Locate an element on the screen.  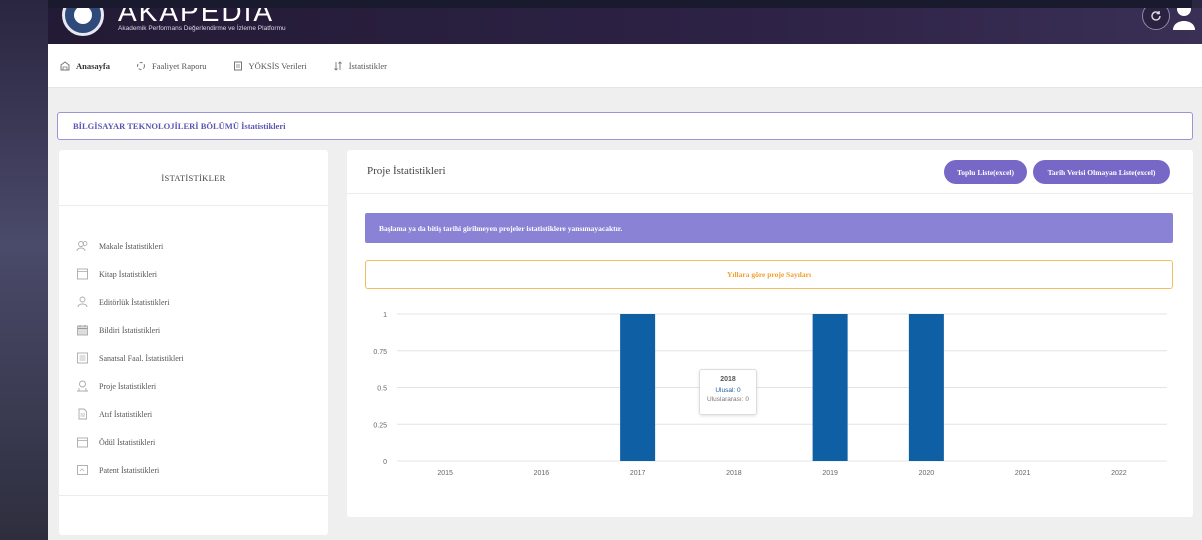
sidebar-item-makale: Makale İstatistikleri is located at coordinates (193, 246).